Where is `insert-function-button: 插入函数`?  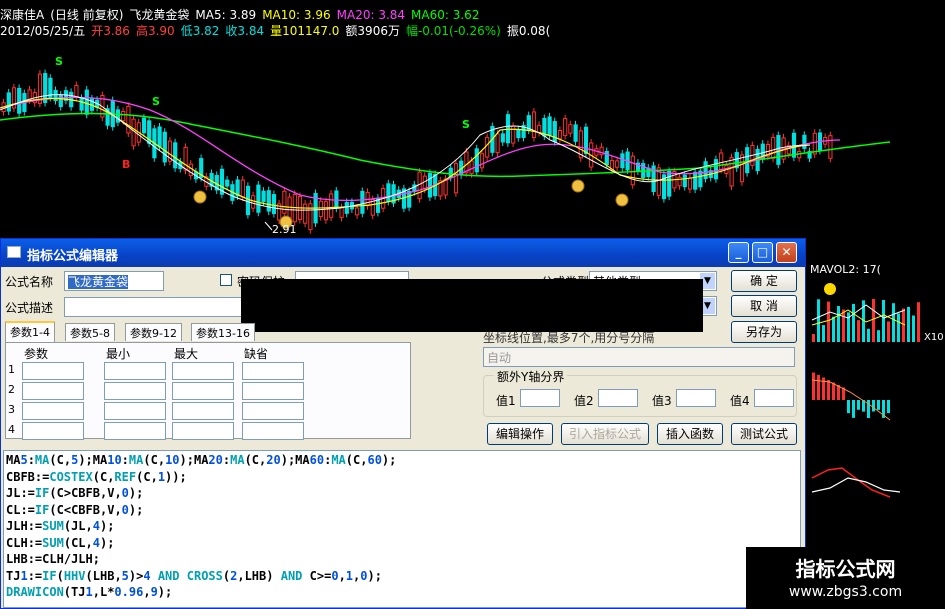
insert-function-button: 插入函数 is located at coordinates (690, 434).